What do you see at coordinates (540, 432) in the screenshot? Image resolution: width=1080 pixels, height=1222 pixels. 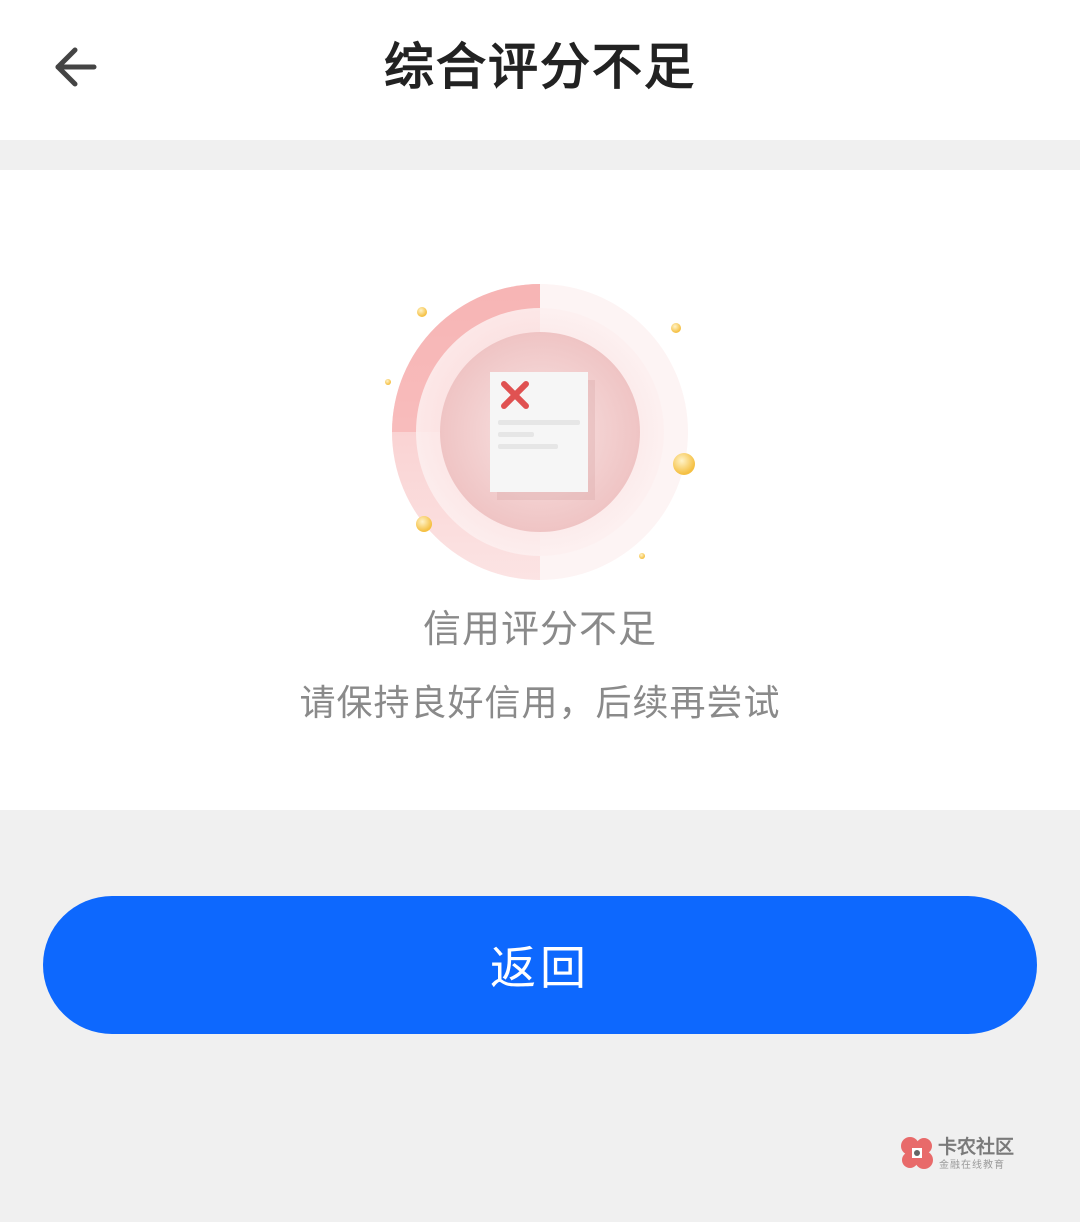 I see `rejected-document-icon` at bounding box center [540, 432].